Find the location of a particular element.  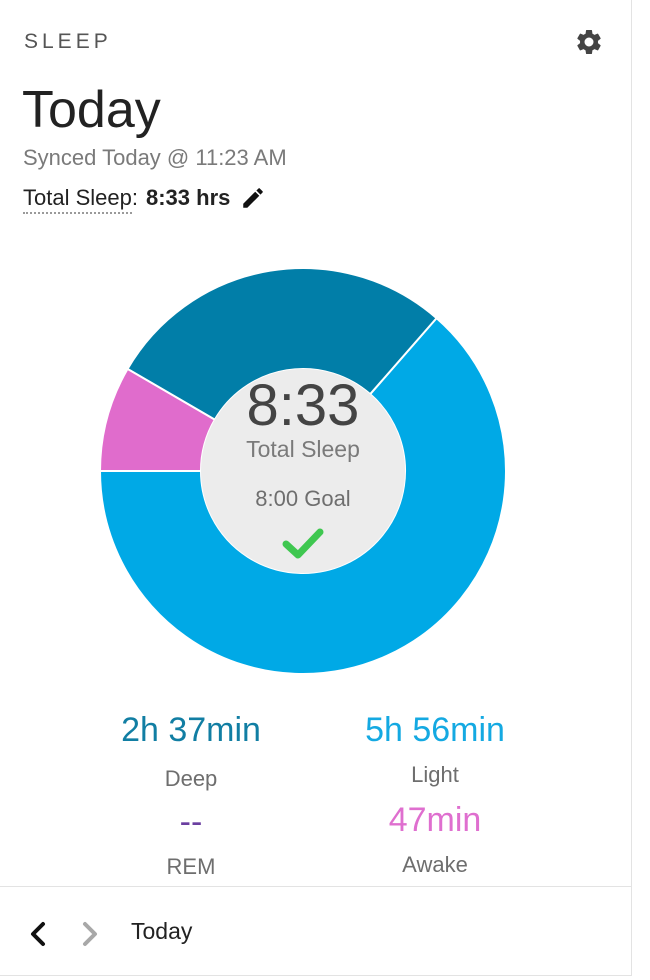

total-sleep-label-wrap: Total Sleep: is located at coordinates (80, 199).